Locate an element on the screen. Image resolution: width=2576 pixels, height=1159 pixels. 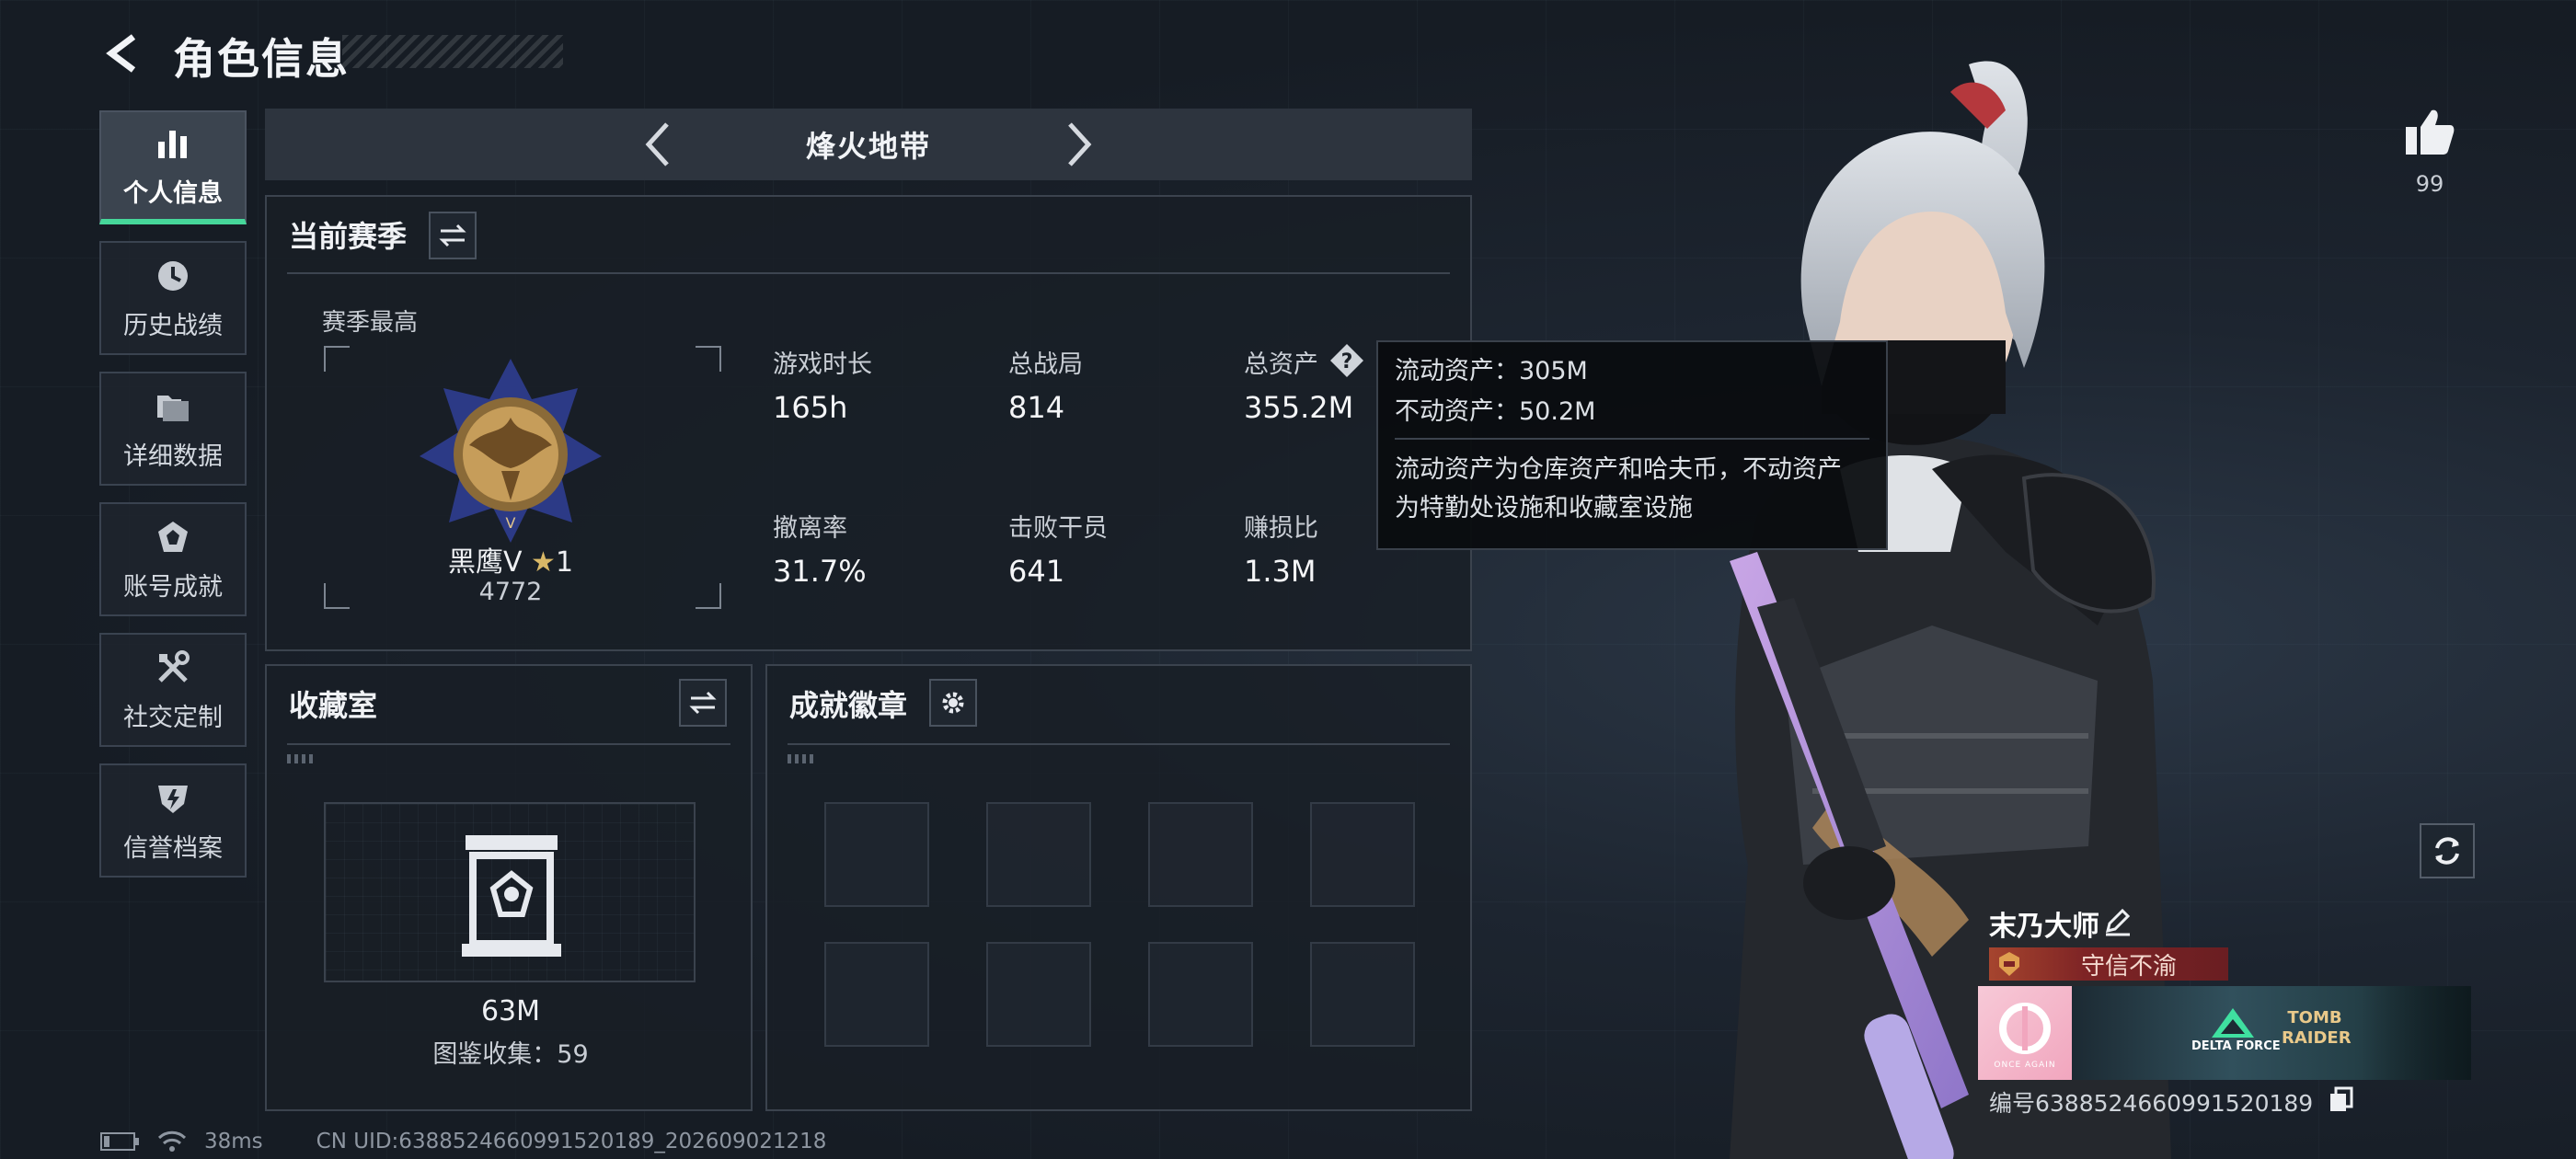
collection-value: 63M is located at coordinates (510, 1011).